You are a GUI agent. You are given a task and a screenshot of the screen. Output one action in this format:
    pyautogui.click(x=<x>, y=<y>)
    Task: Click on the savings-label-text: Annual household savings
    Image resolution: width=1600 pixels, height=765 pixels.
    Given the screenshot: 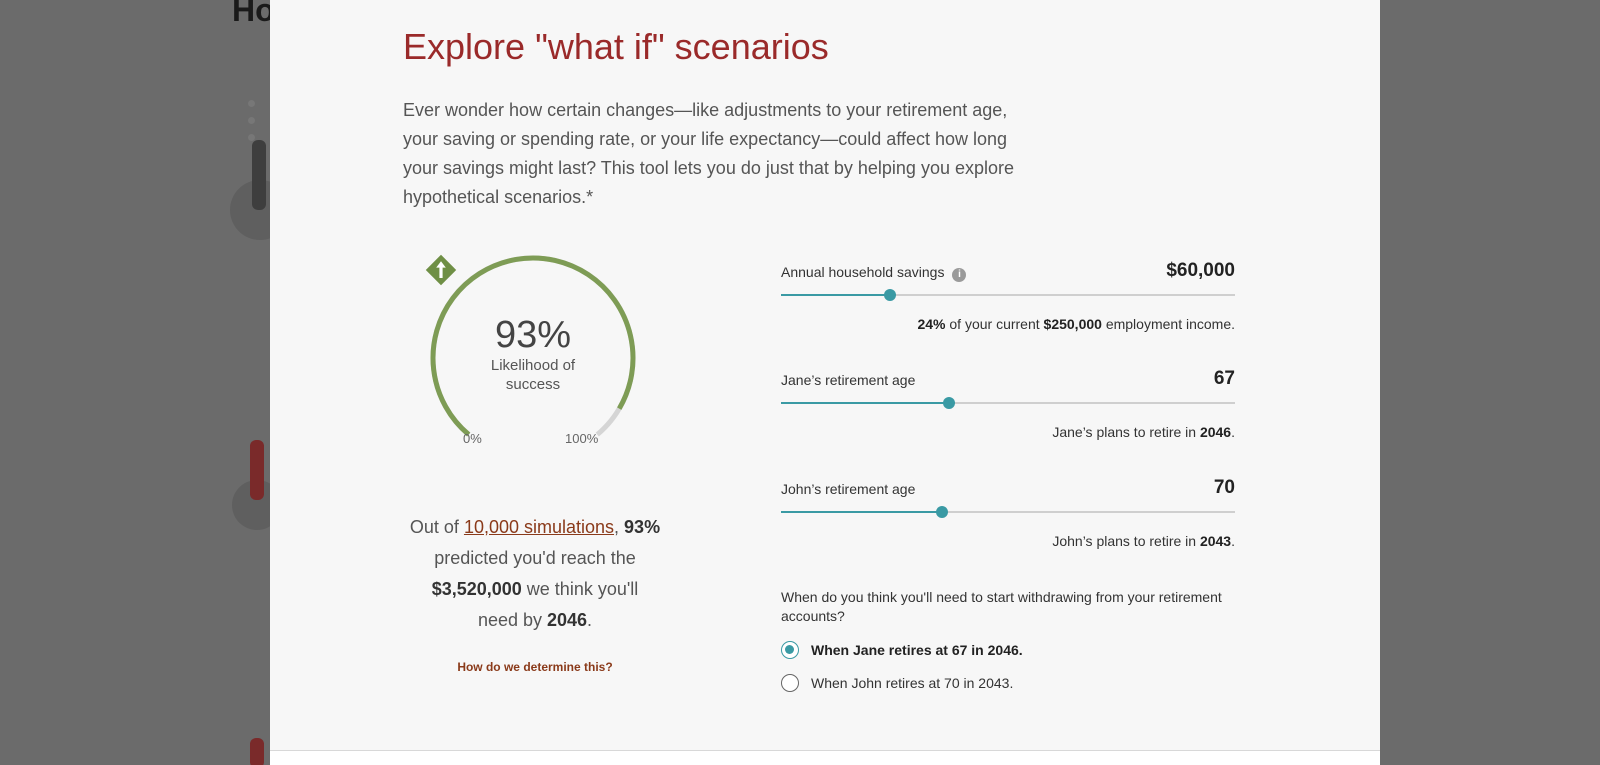 What is the action you would take?
    pyautogui.click(x=863, y=272)
    